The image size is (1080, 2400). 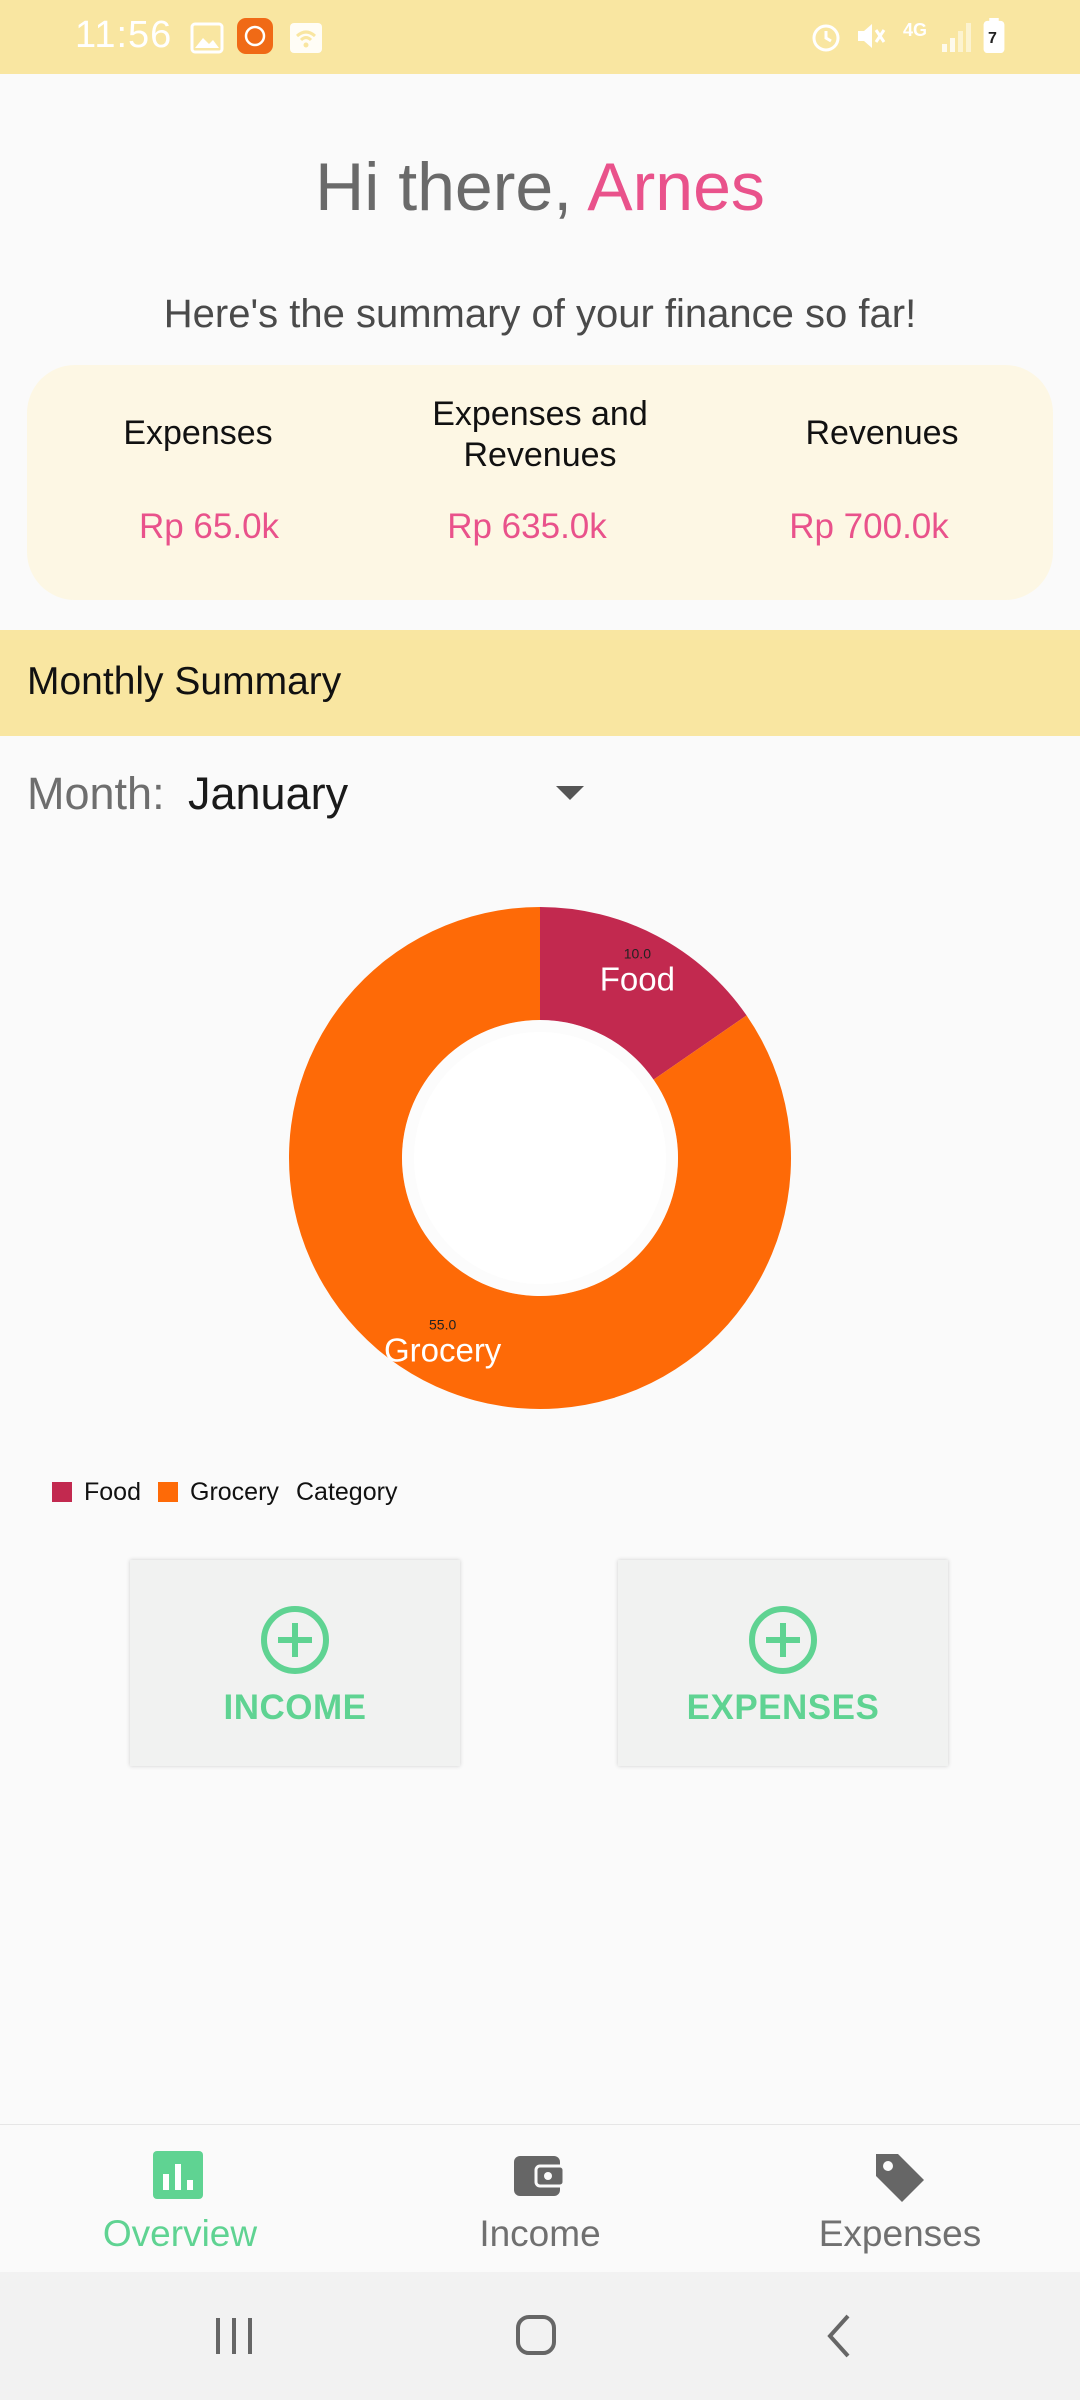 I want to click on legend-item-food: Food, so click(x=96, y=1492).